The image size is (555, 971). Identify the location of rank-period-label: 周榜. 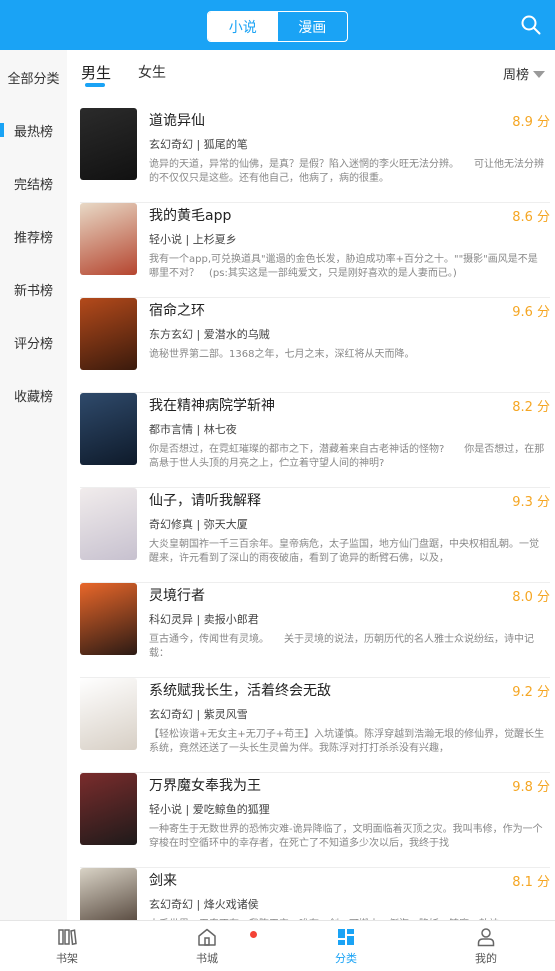
(515, 75).